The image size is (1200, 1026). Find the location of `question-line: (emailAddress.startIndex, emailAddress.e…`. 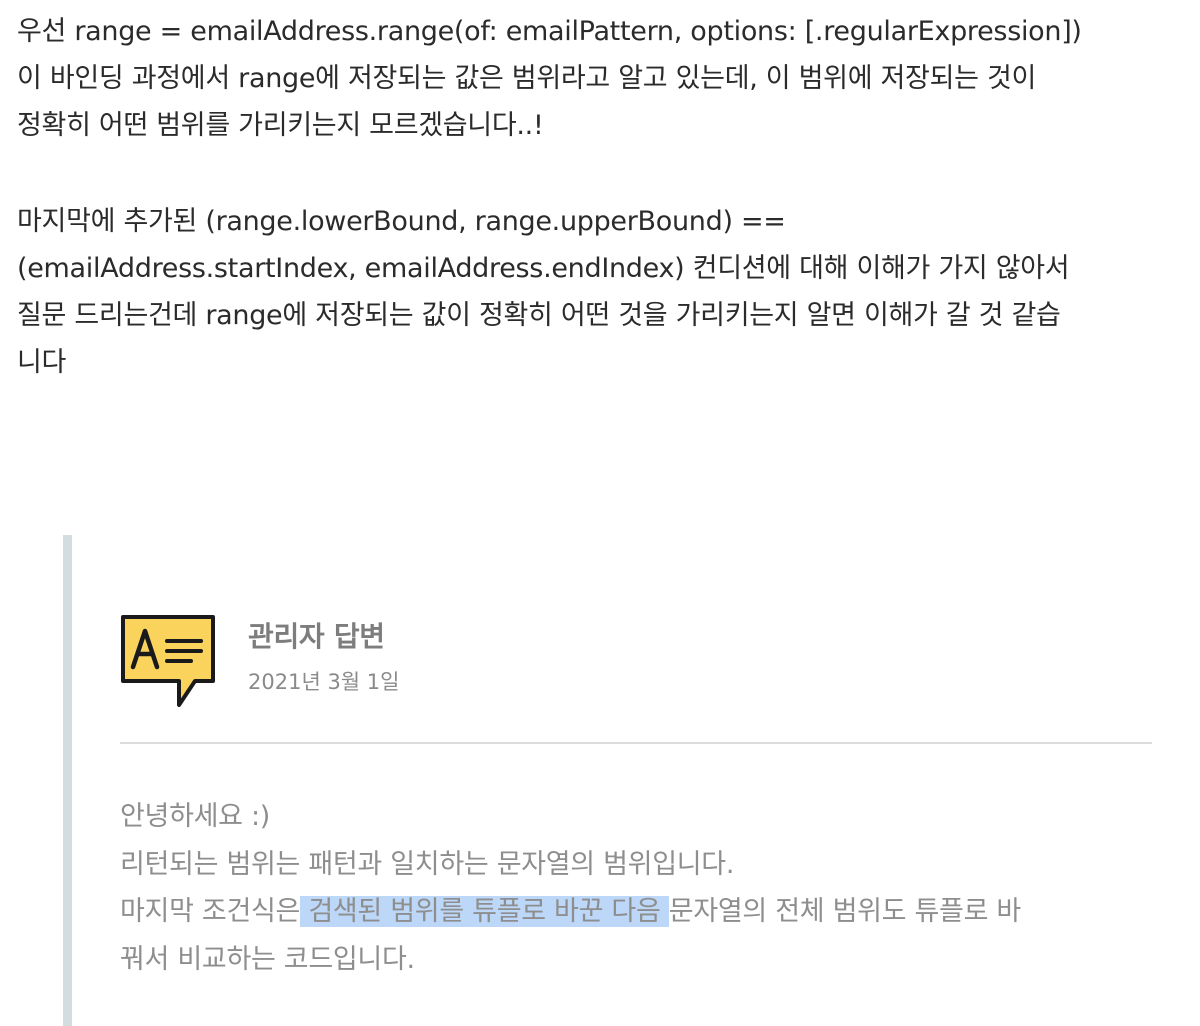

question-line: (emailAddress.startIndex, emailAddress.e… is located at coordinates (543, 268).